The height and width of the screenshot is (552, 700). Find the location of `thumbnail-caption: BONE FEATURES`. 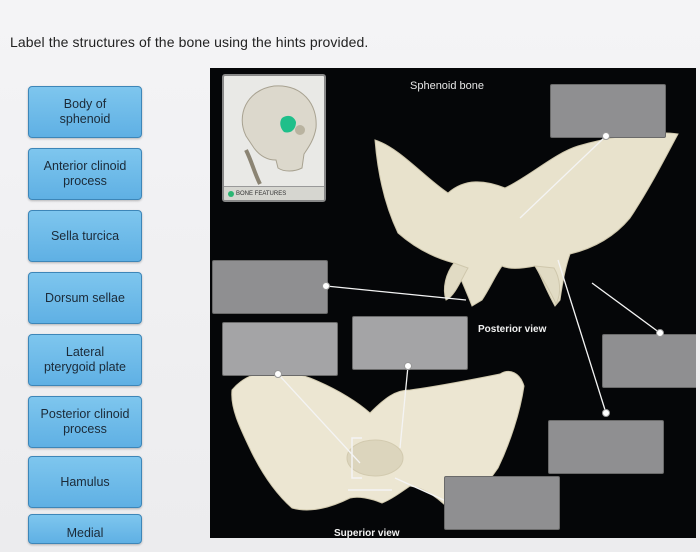

thumbnail-caption: BONE FEATURES is located at coordinates (274, 193).